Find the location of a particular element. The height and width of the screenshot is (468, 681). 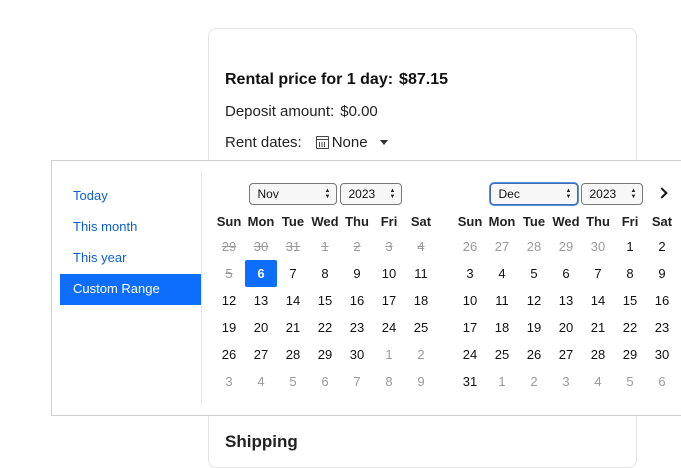

caret-down-icon is located at coordinates (383, 142).